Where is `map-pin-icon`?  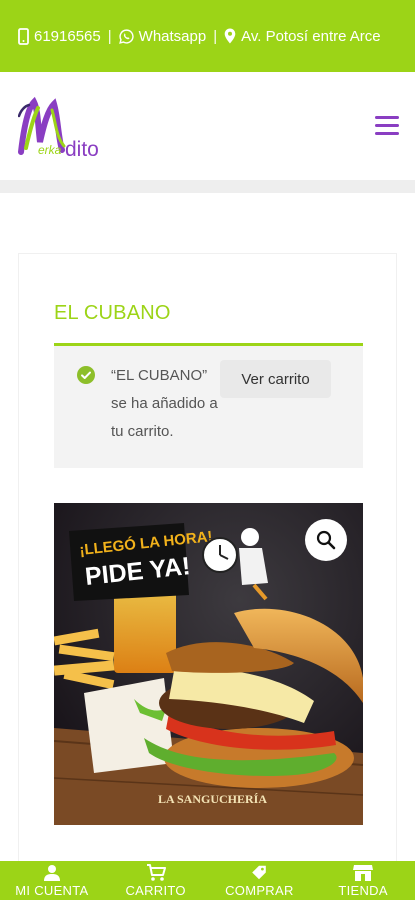 map-pin-icon is located at coordinates (230, 36).